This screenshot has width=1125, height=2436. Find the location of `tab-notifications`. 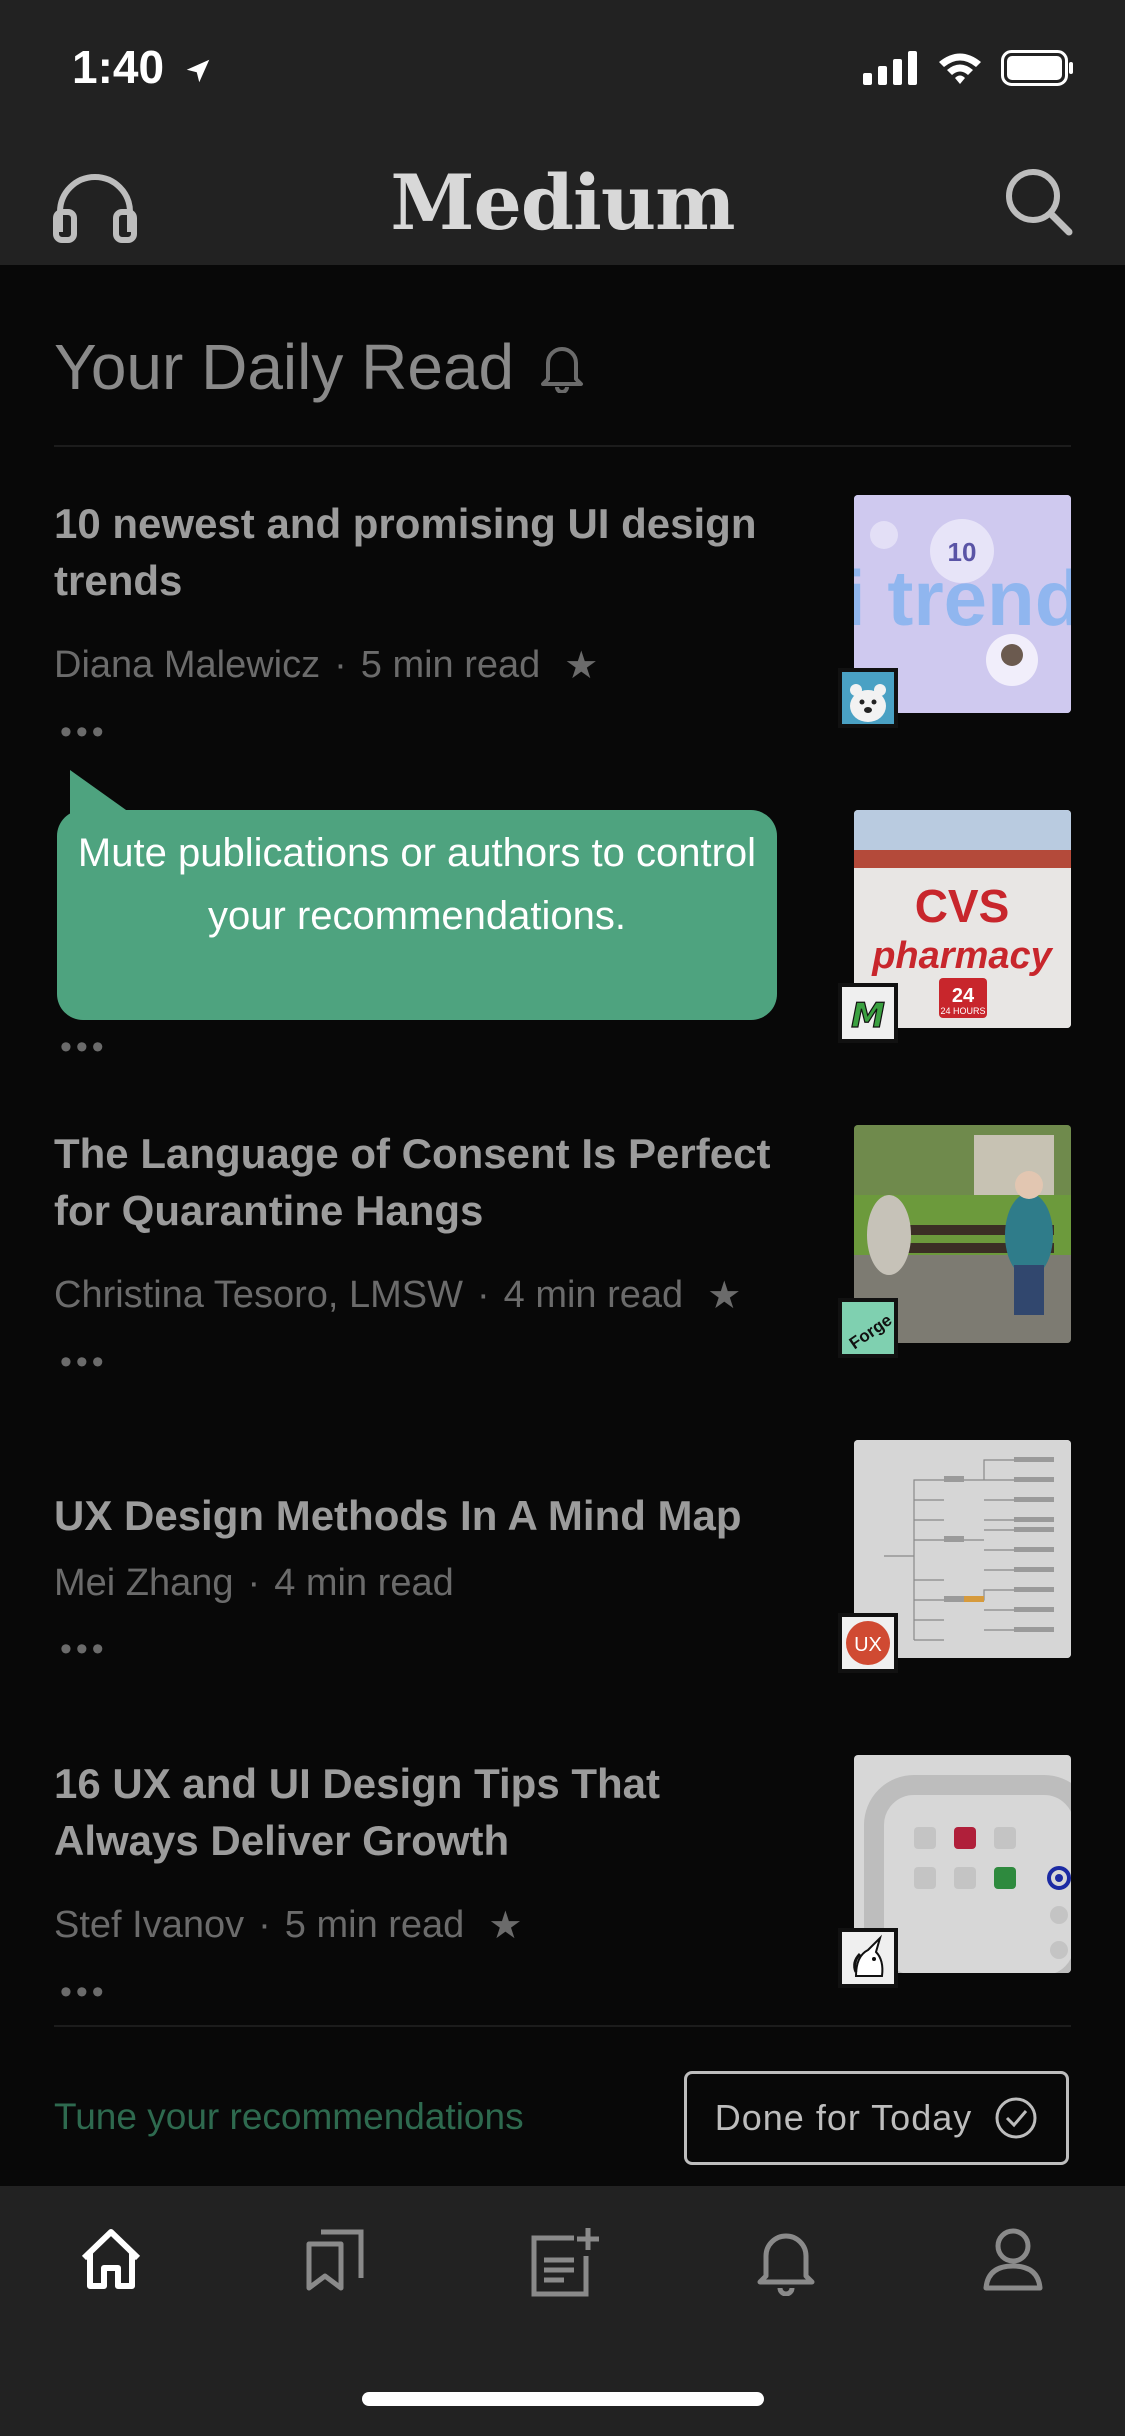

tab-notifications is located at coordinates (786, 2263).